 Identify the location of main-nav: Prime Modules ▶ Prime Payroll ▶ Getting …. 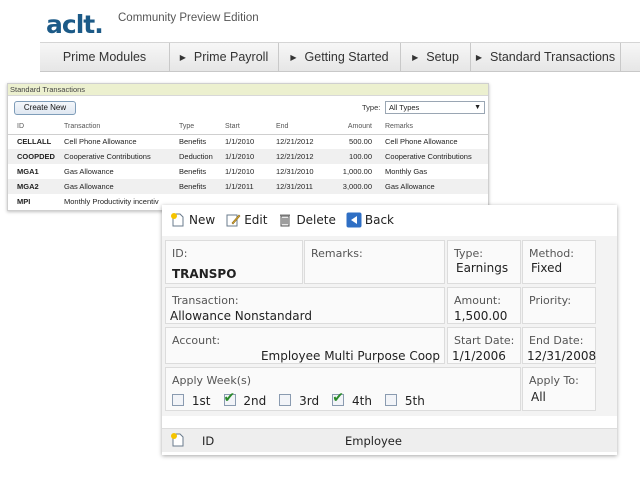
(340, 57).